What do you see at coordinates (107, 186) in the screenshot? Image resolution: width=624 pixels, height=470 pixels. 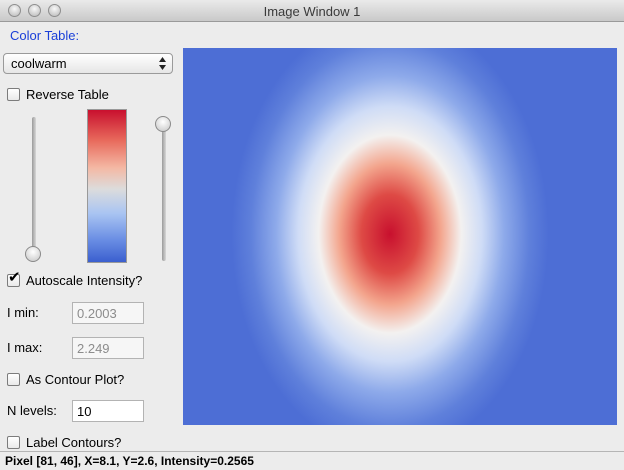 I see `colormap-bar` at bounding box center [107, 186].